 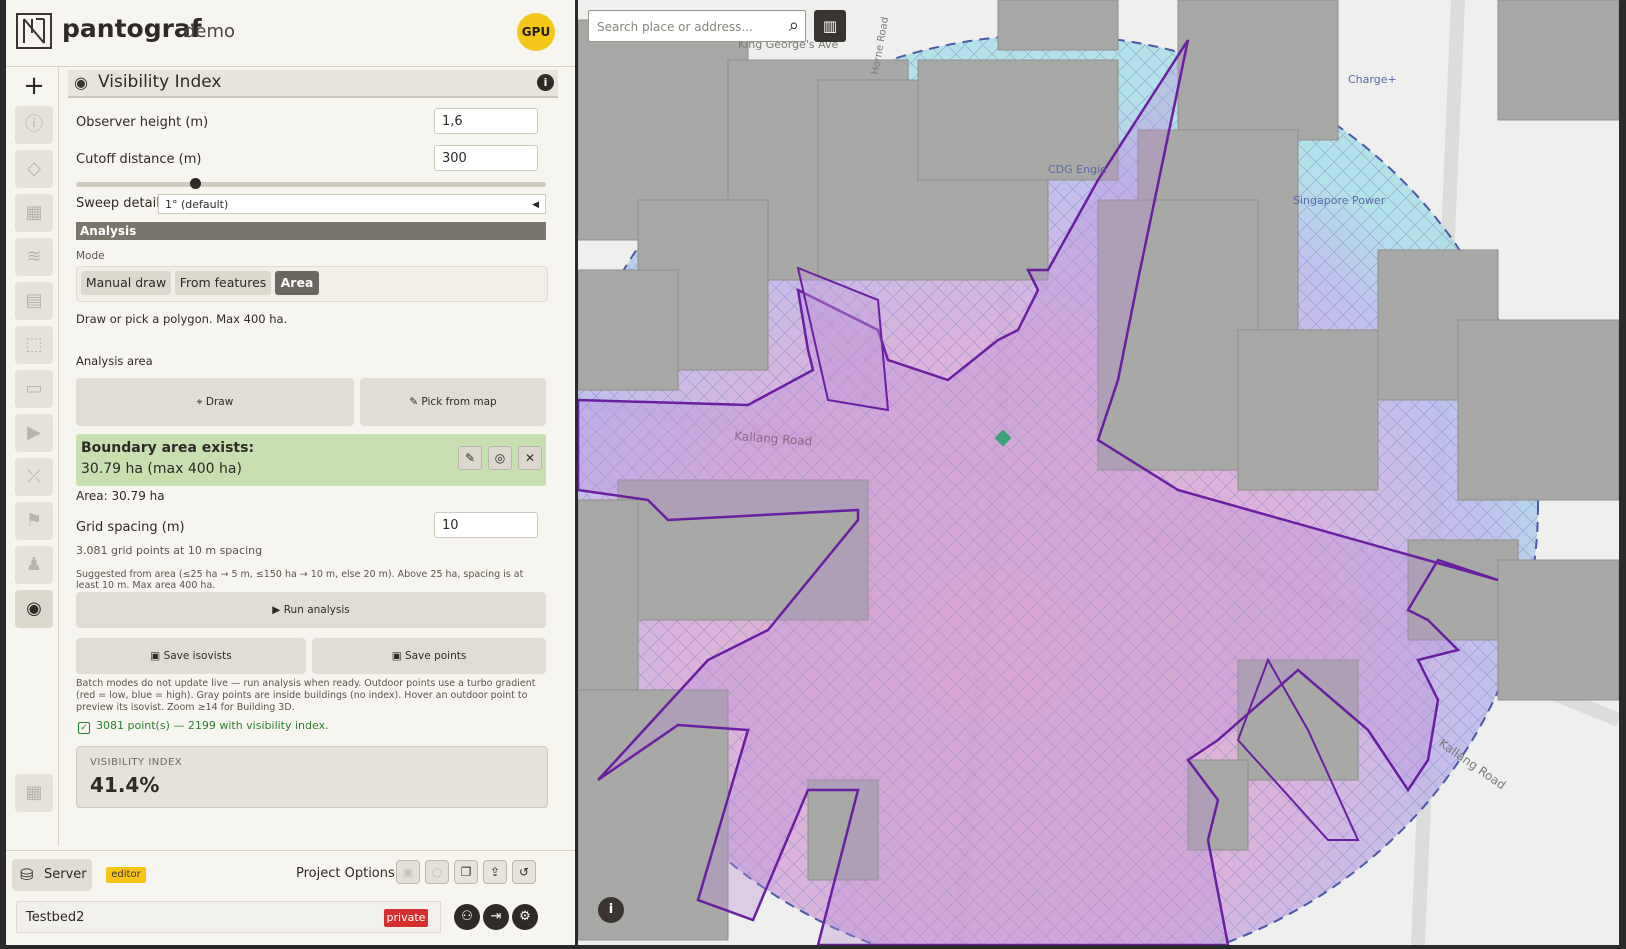 What do you see at coordinates (313, 84) in the screenshot?
I see `section-header: ◉ Visibility Index i` at bounding box center [313, 84].